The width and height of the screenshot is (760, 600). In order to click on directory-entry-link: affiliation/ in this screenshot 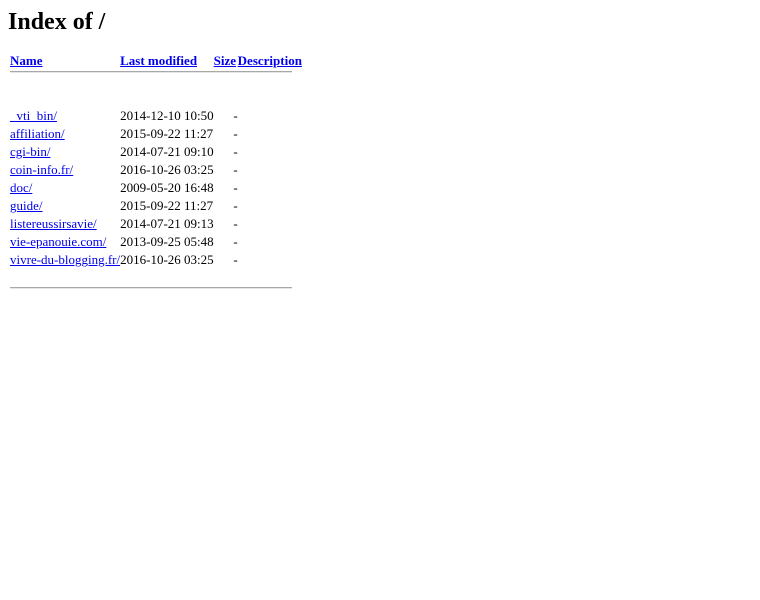, I will do `click(37, 133)`.